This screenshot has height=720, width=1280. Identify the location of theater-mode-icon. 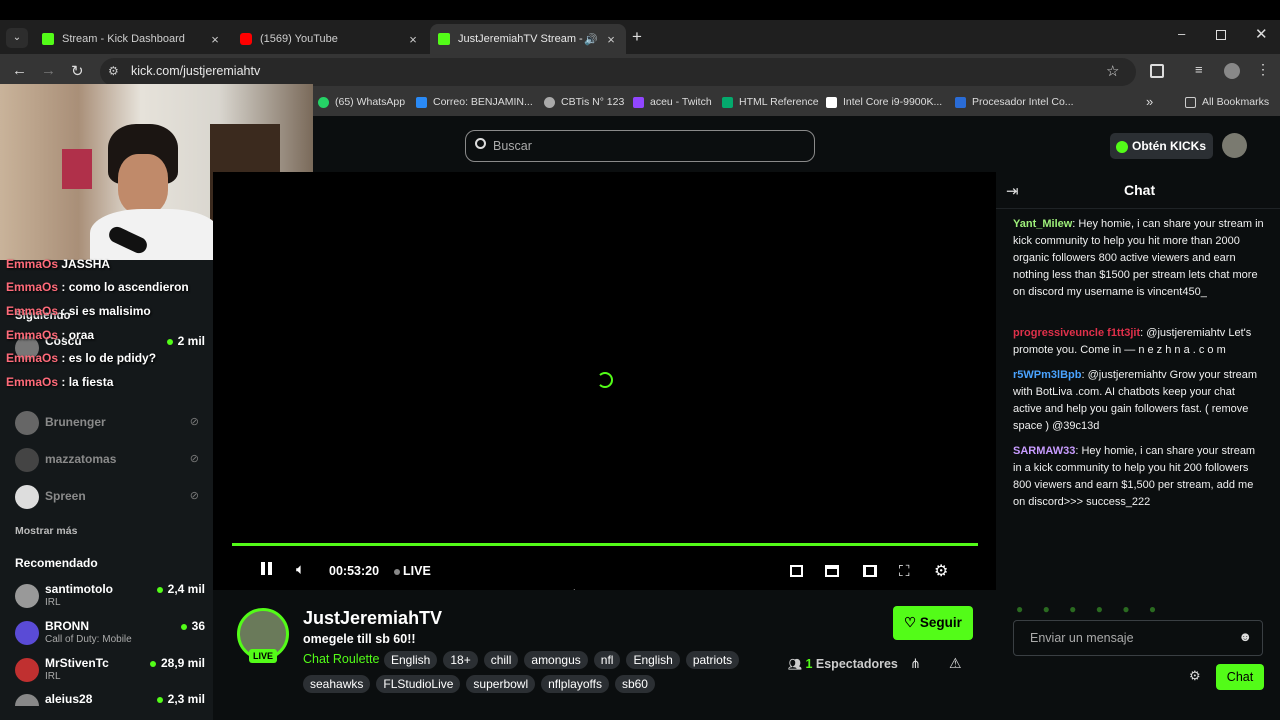
(870, 571).